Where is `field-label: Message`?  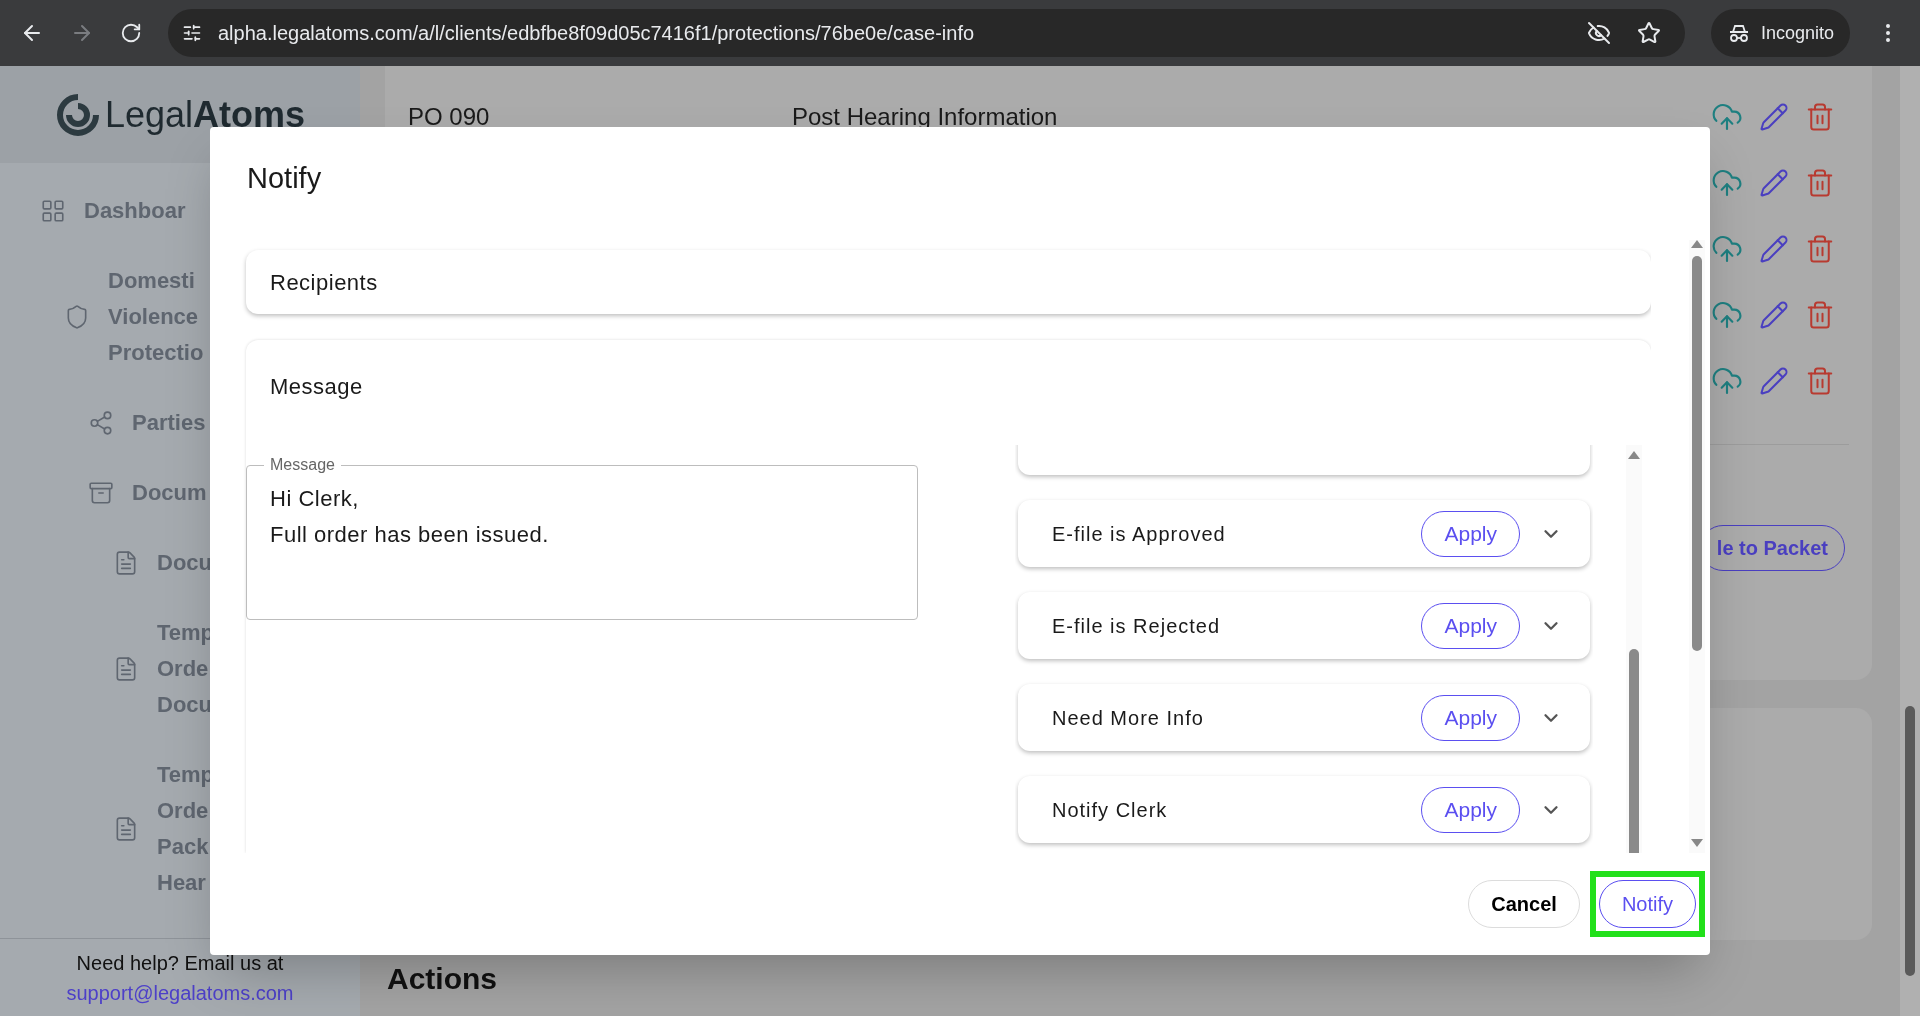
field-label: Message is located at coordinates (302, 465).